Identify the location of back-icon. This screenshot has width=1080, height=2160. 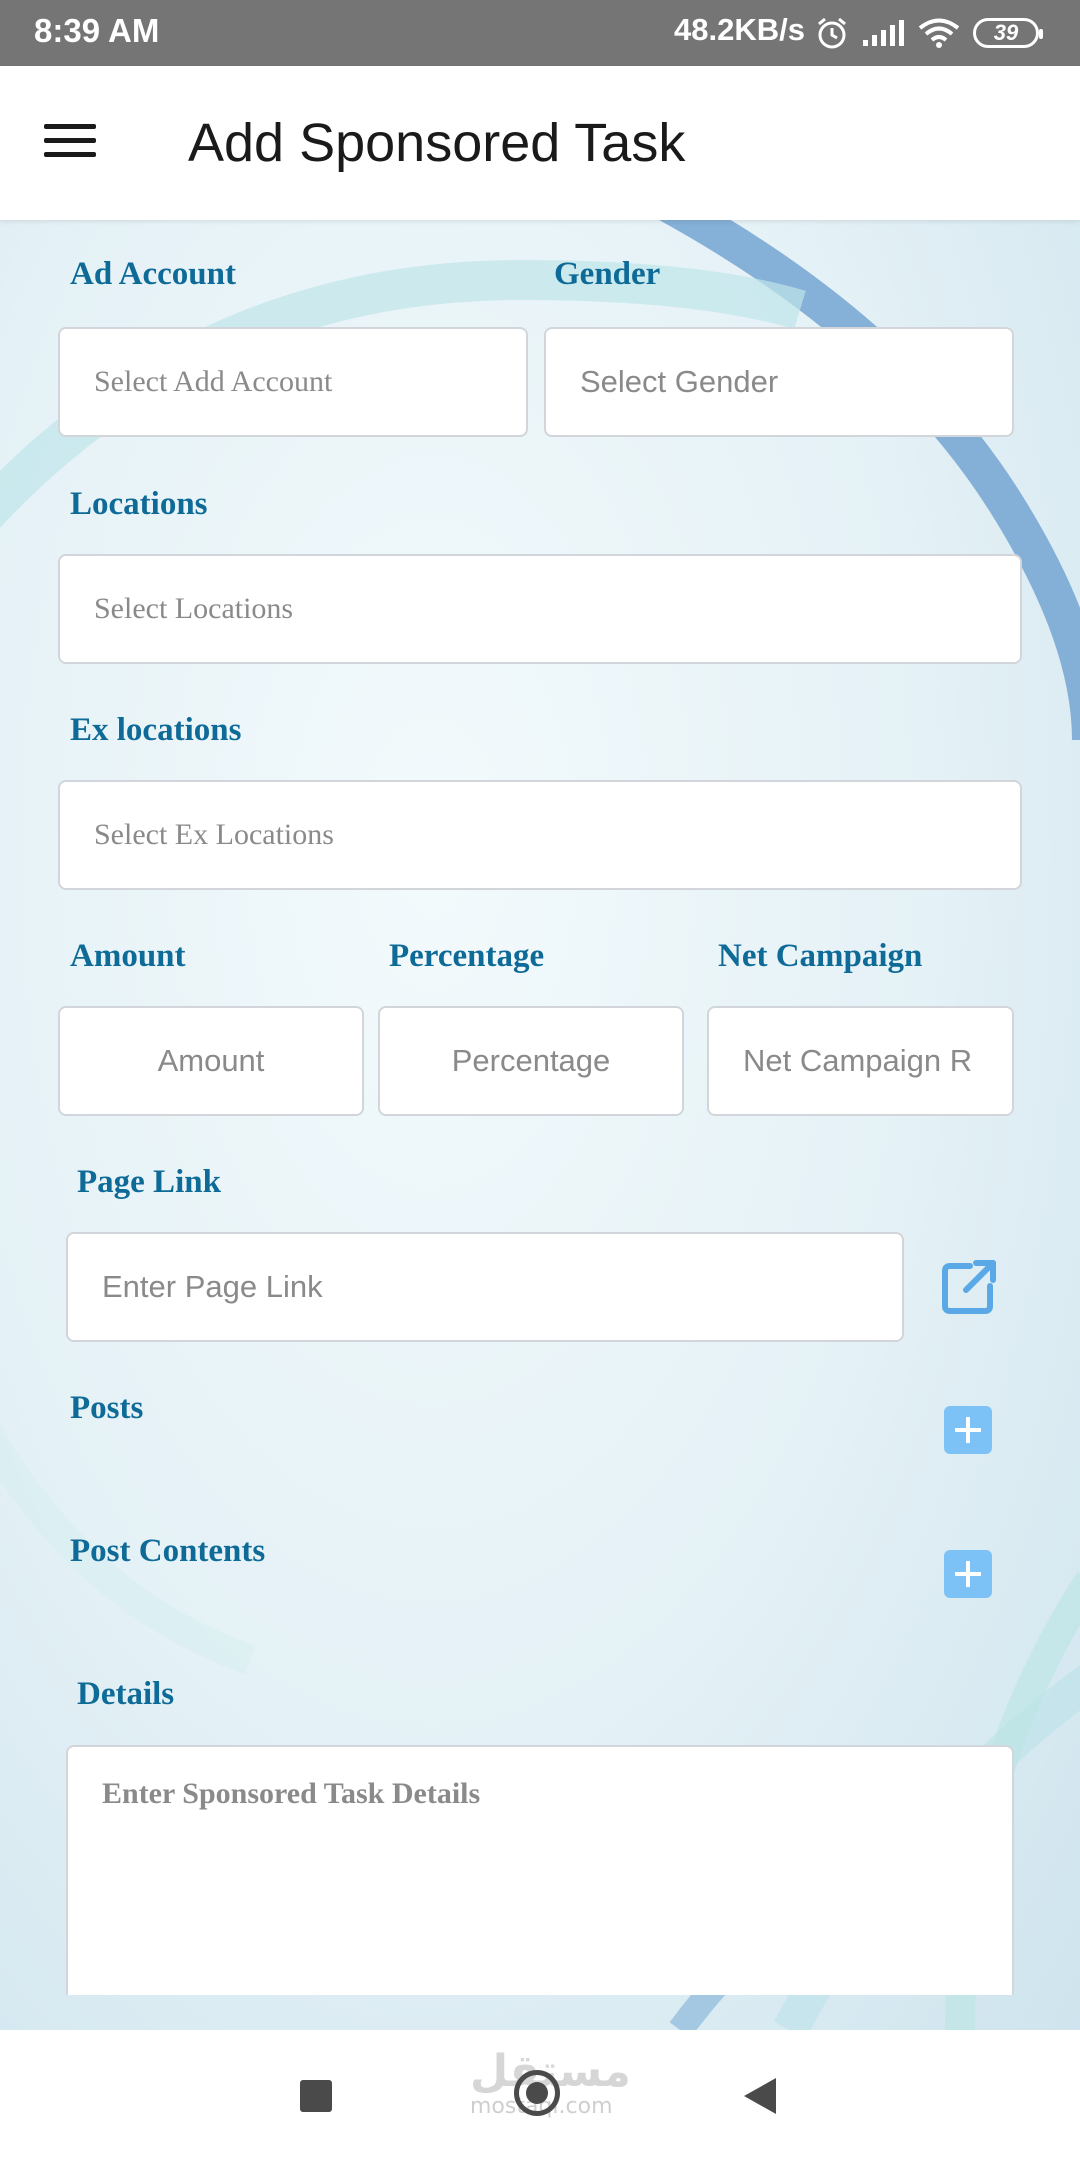
(760, 2096).